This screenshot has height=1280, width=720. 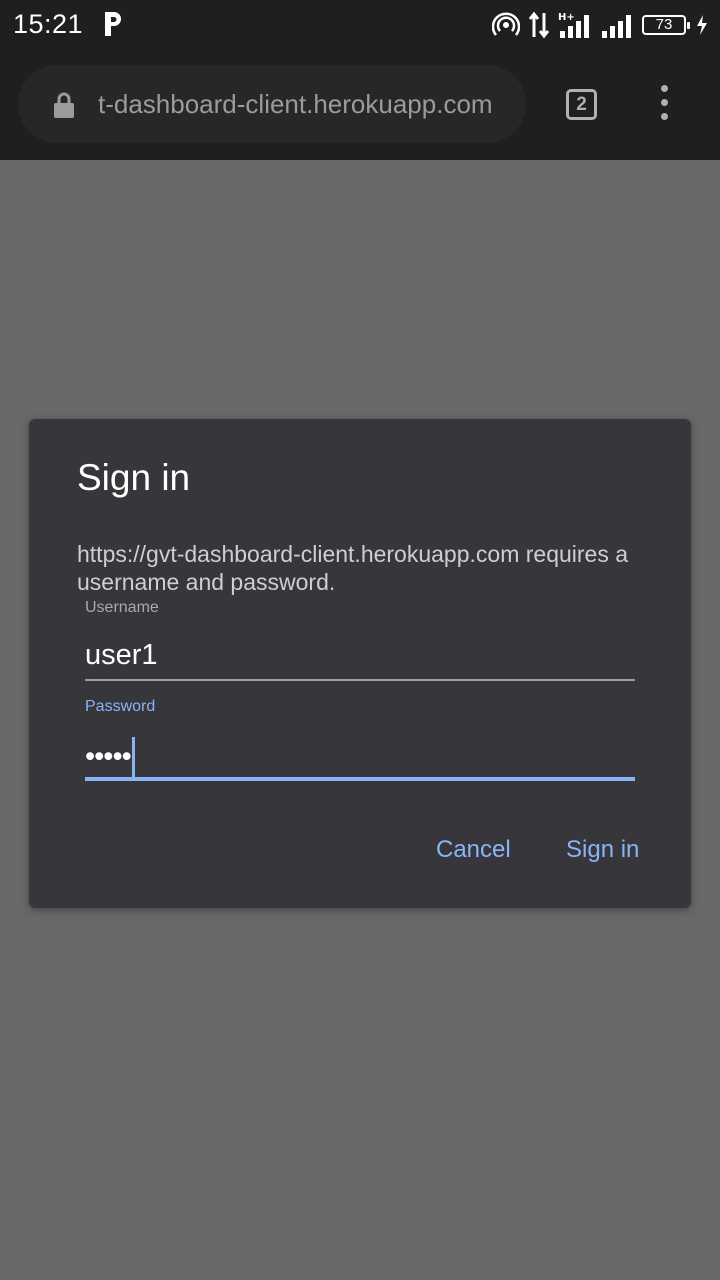 What do you see at coordinates (122, 607) in the screenshot?
I see `username-label: Username` at bounding box center [122, 607].